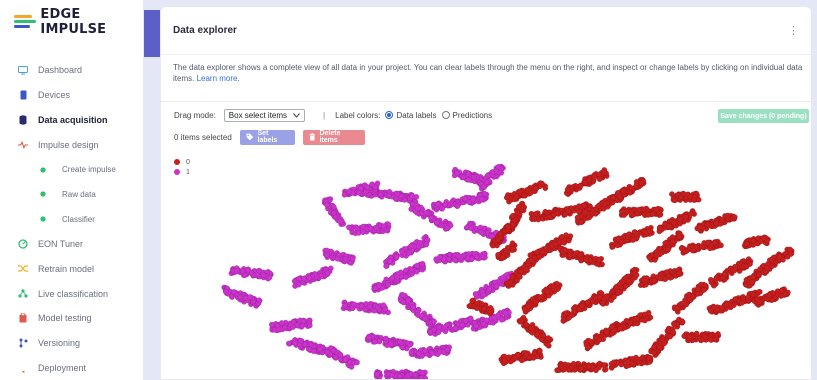 Image resolution: width=817 pixels, height=380 pixels. I want to click on sidebar-item-create-impulse: Create impulse, so click(71, 169).